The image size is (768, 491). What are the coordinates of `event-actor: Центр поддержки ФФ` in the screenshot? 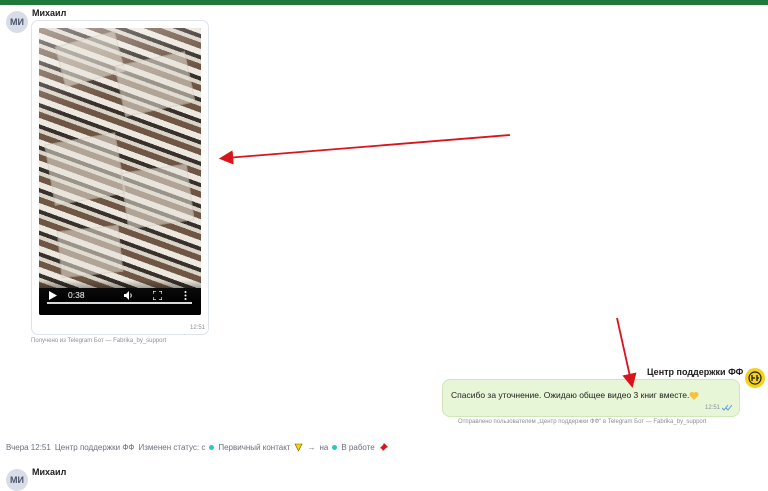 It's located at (95, 447).